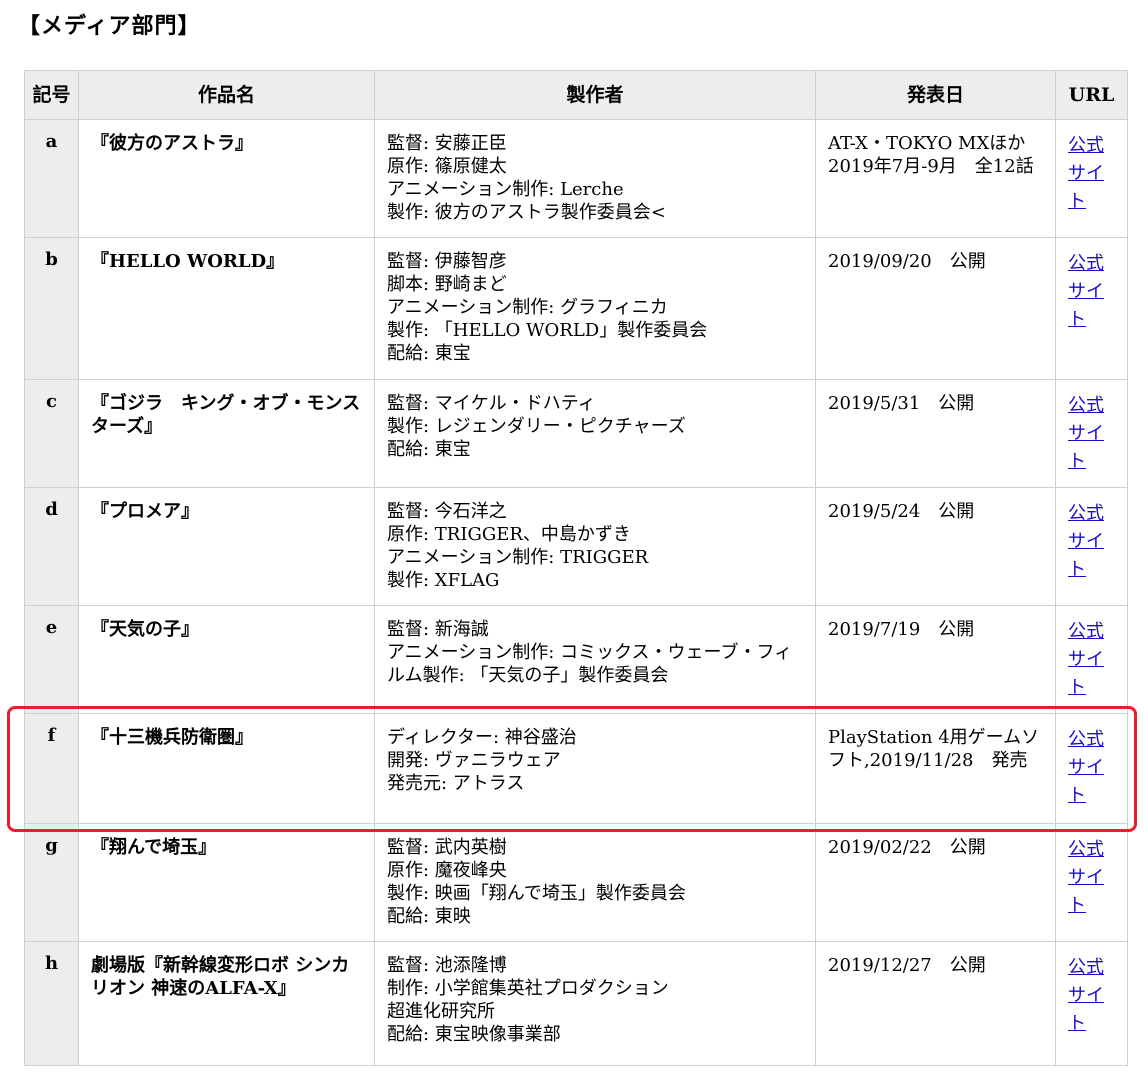  I want to click on release-date-cell: 2019/12/27 公開, so click(935, 1003).